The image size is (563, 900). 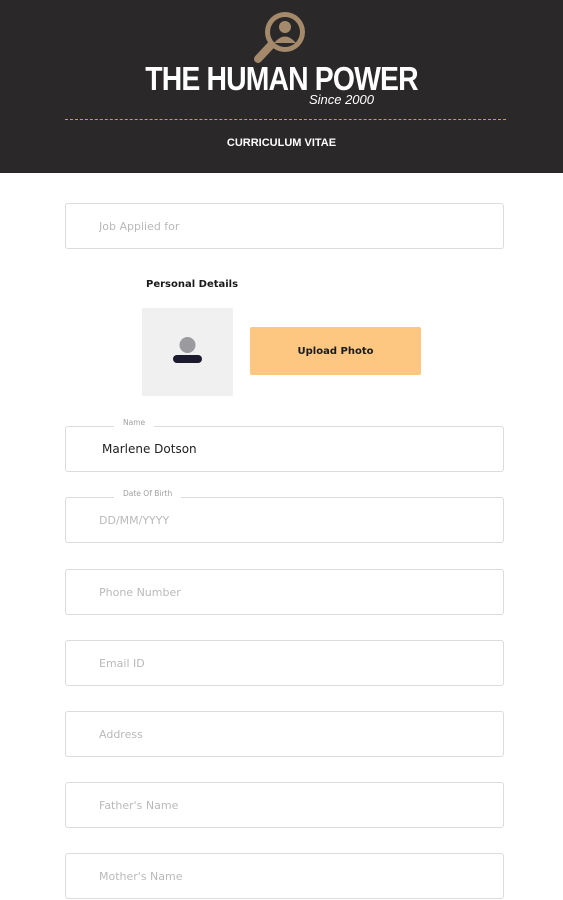 I want to click on job-applied-field, so click(x=284, y=226).